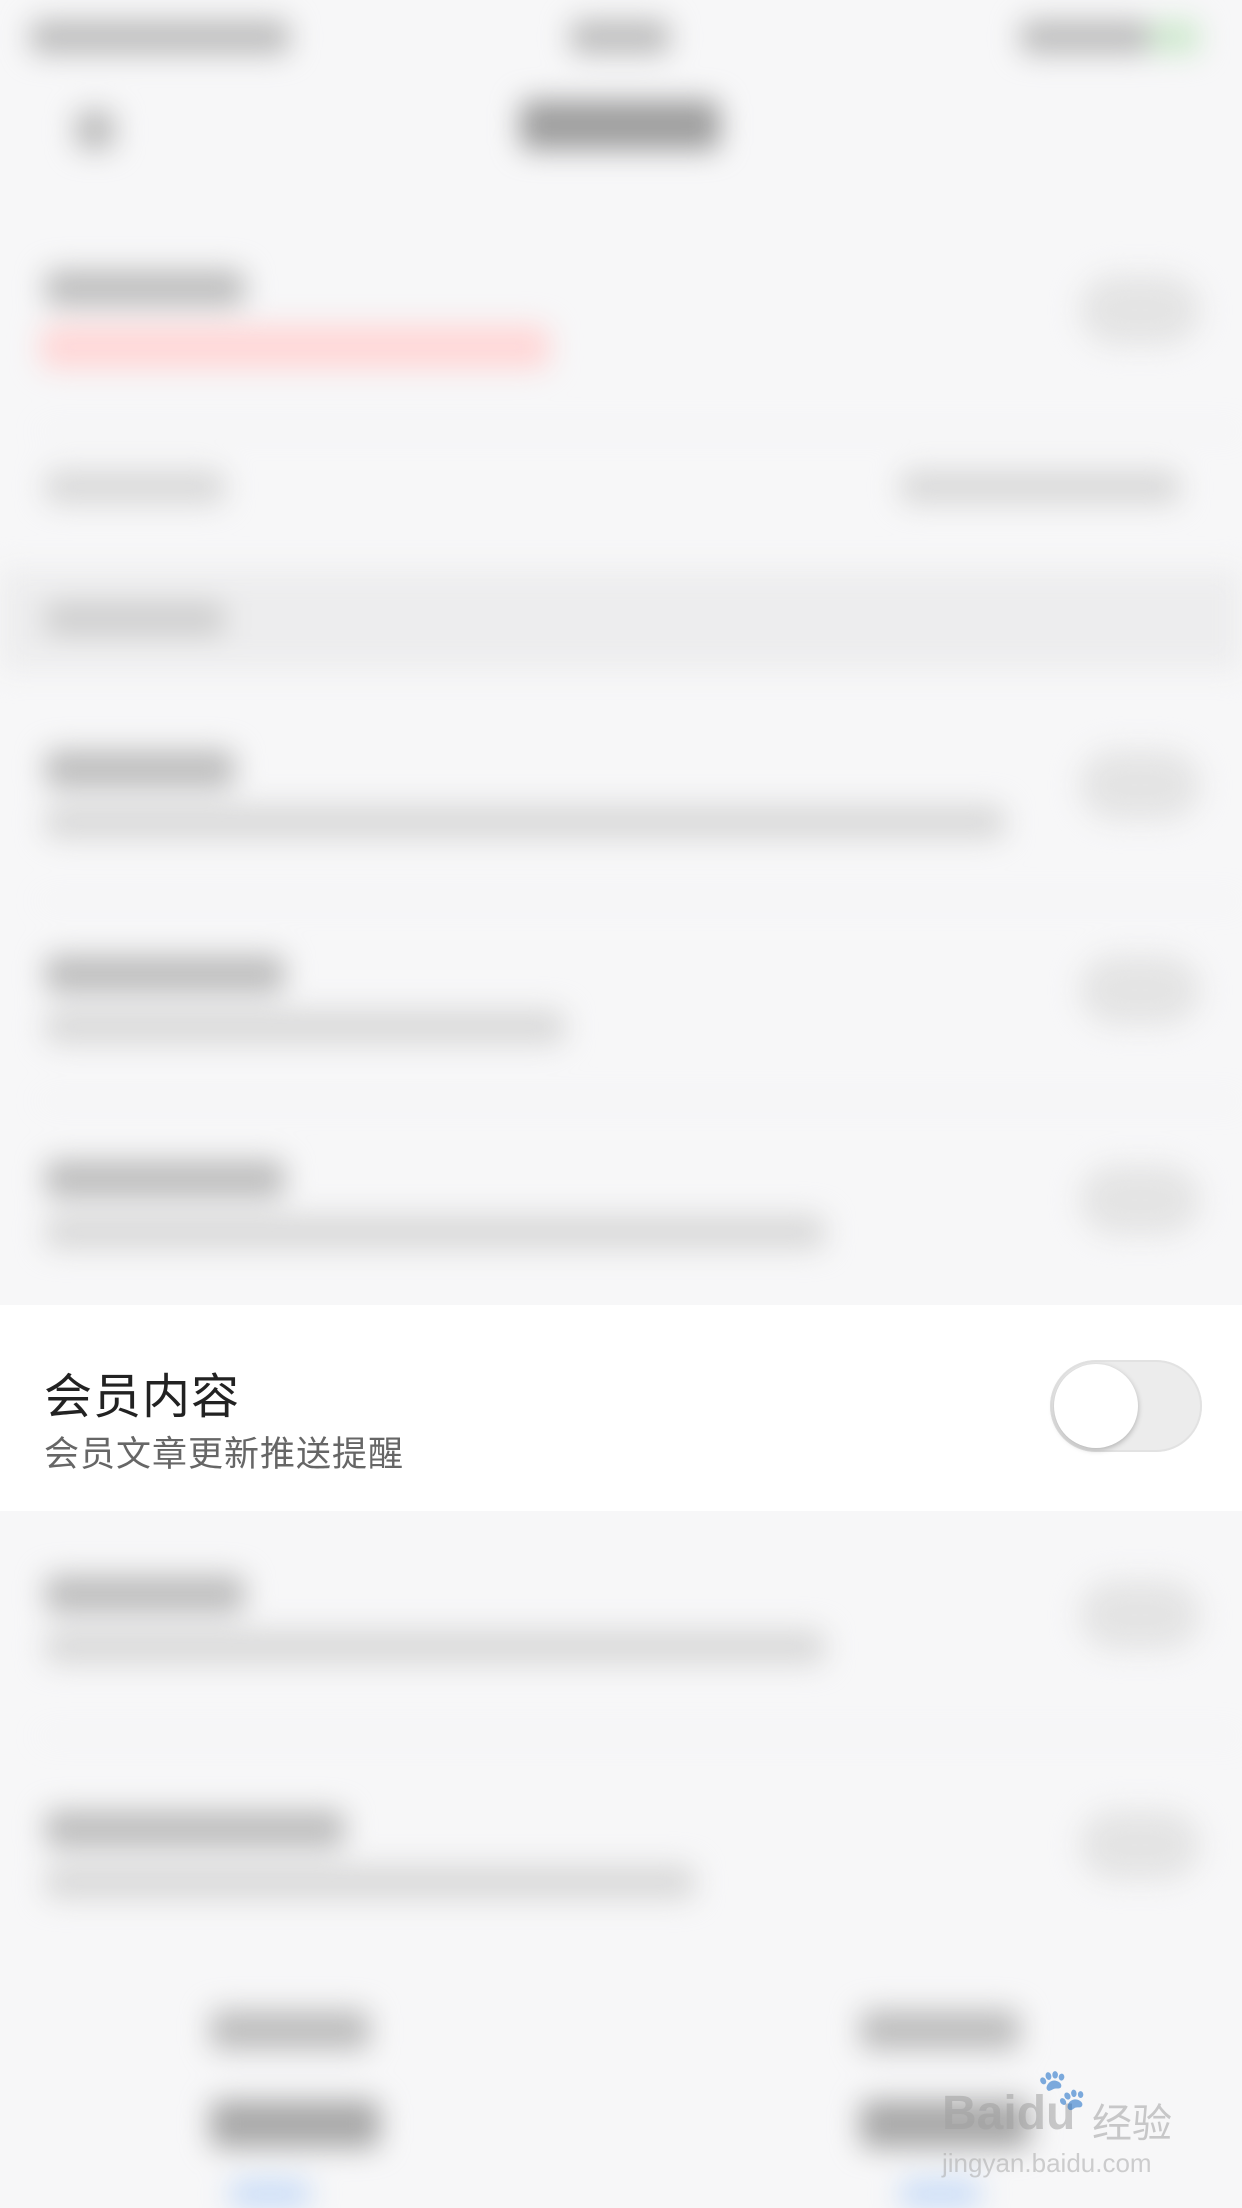  I want to click on toggle-knob, so click(1096, 1406).